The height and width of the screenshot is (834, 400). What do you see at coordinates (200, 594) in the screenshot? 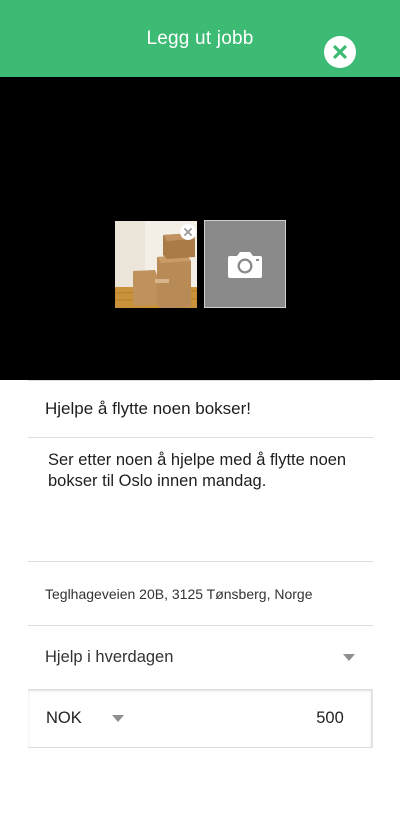
I see `address-field: Teglhageveien 20B, 3125 Tønsberg, Norge` at bounding box center [200, 594].